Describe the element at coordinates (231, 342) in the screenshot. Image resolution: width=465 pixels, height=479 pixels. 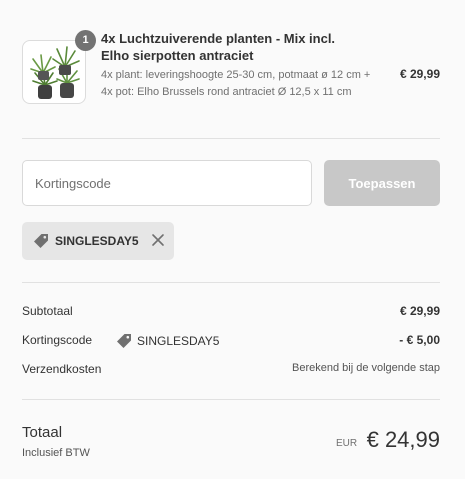
I see `discount-row: Kortingscode SINGLESDAY5 - € 5,00` at that location.